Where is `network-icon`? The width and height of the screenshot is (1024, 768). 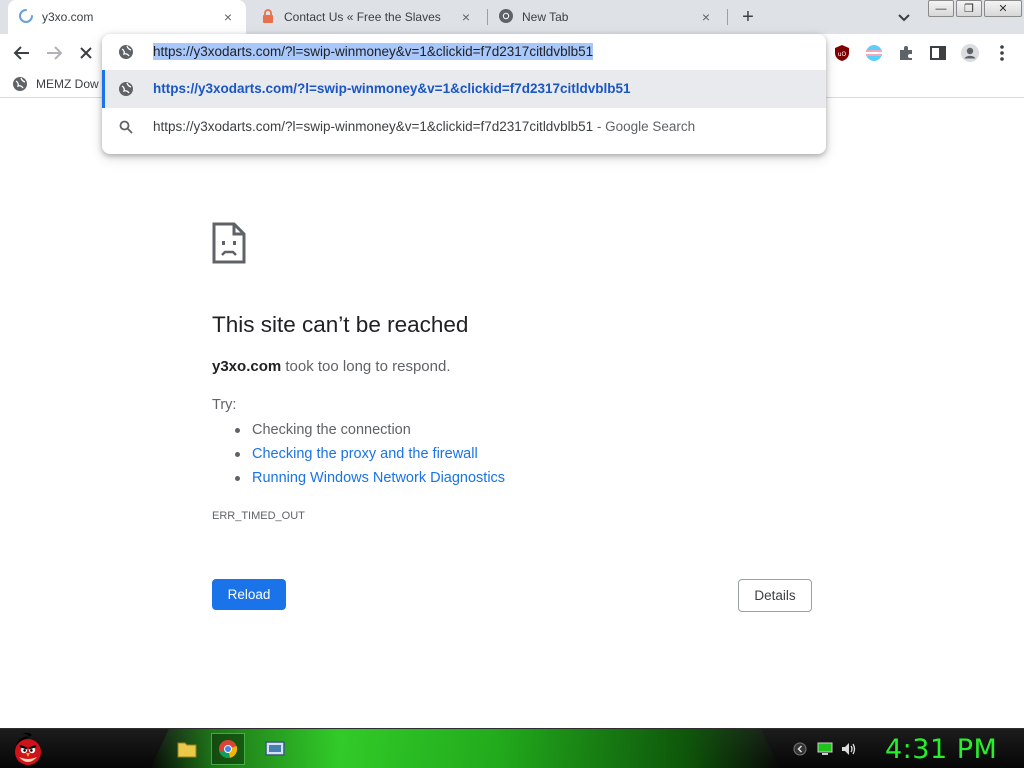 network-icon is located at coordinates (825, 748).